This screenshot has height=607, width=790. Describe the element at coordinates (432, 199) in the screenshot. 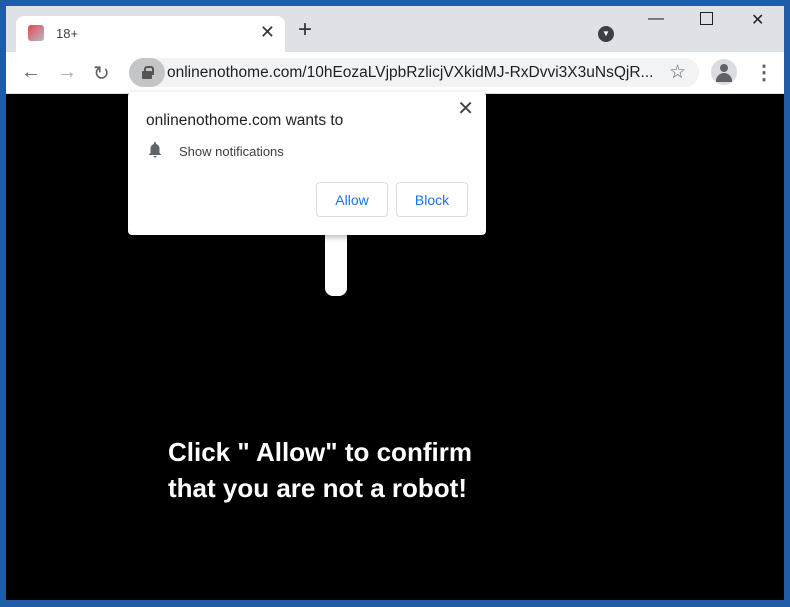

I see `block-button: Block` at that location.